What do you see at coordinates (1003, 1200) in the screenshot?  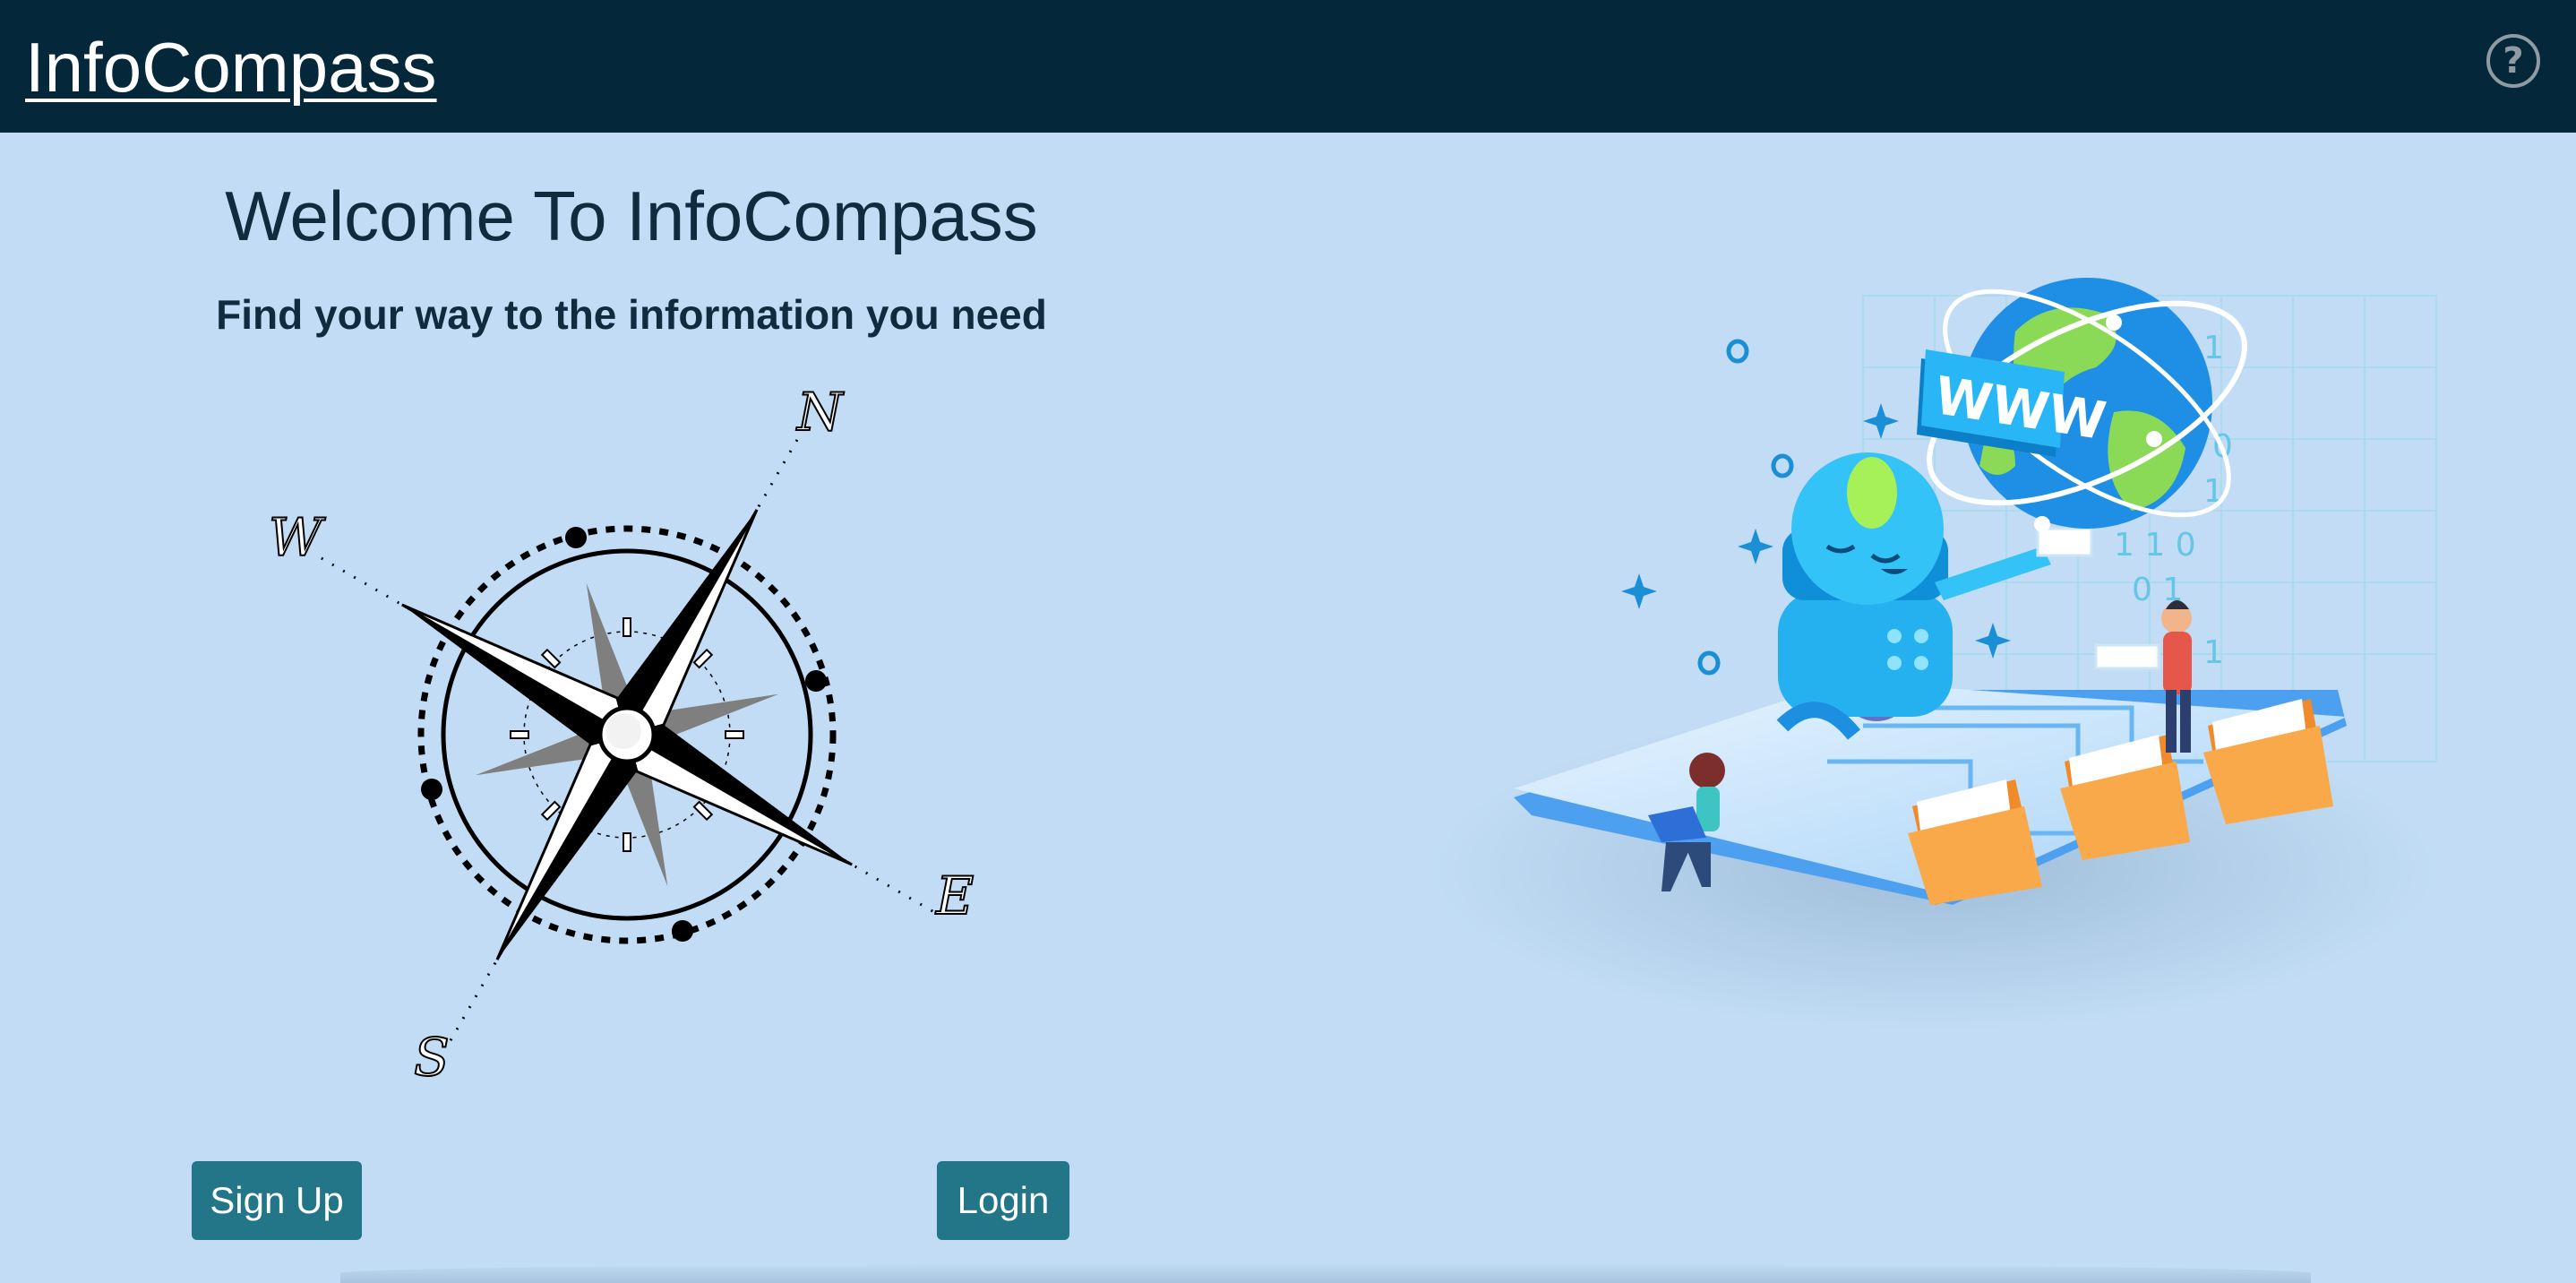 I see `login-button: Login` at bounding box center [1003, 1200].